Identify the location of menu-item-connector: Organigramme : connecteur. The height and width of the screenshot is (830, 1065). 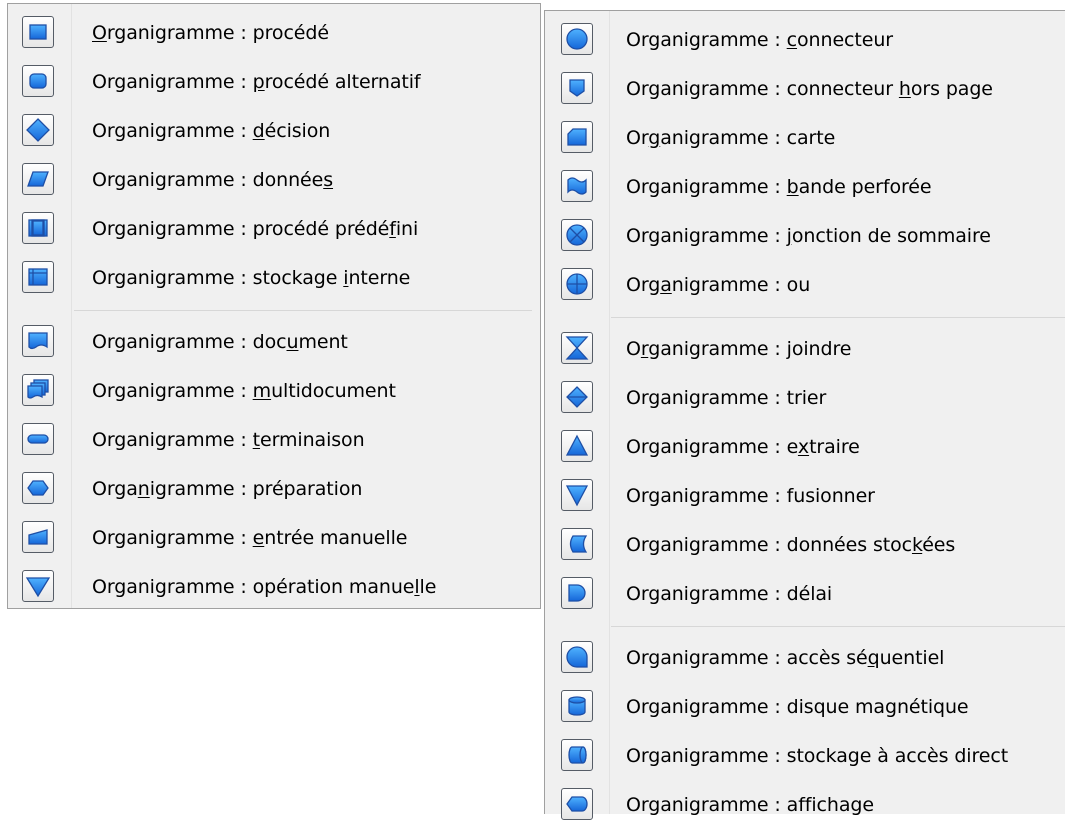
(805, 40).